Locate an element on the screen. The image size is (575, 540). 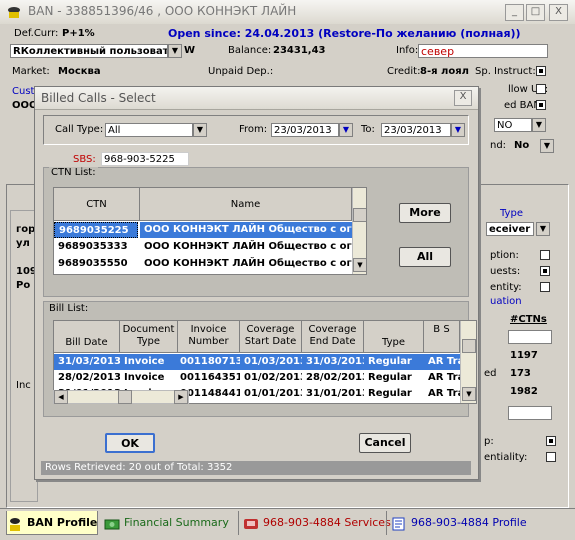
more-button: More is located at coordinates (425, 213).